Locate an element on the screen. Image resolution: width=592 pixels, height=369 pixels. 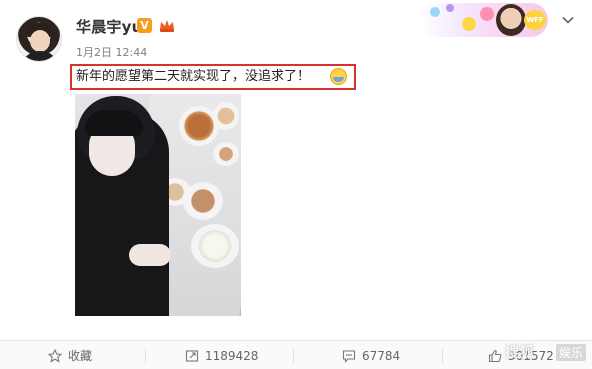
smile-emoji-icon is located at coordinates (338, 76).